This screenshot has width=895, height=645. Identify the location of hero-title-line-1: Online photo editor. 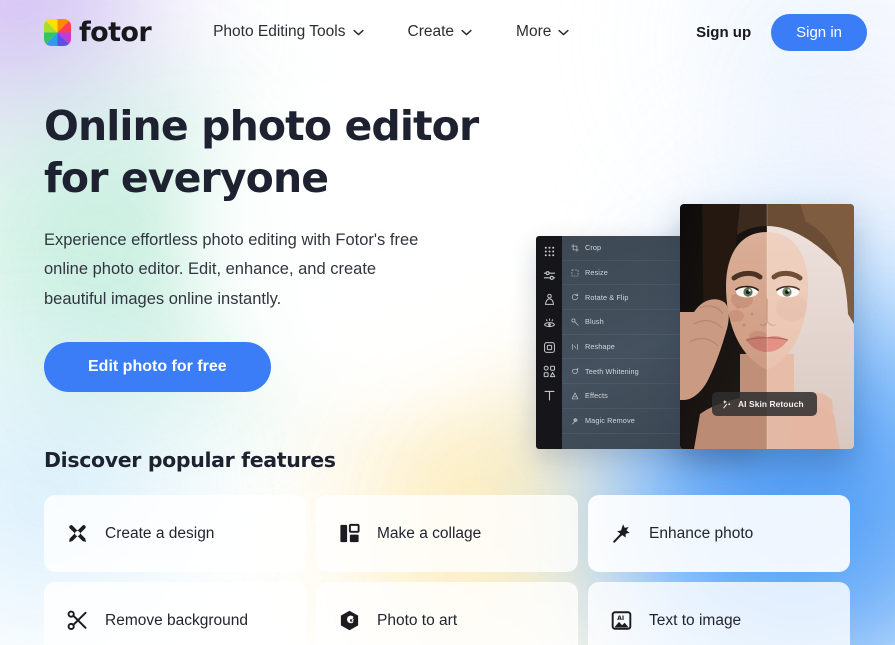
(261, 126).